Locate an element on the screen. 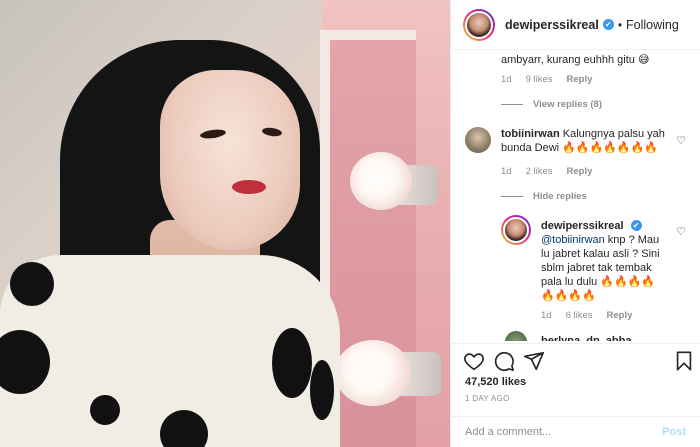 Image resolution: width=700 pixels, height=447 pixels. post-header: dewiperssikreal ✔ • Following is located at coordinates (575, 25).